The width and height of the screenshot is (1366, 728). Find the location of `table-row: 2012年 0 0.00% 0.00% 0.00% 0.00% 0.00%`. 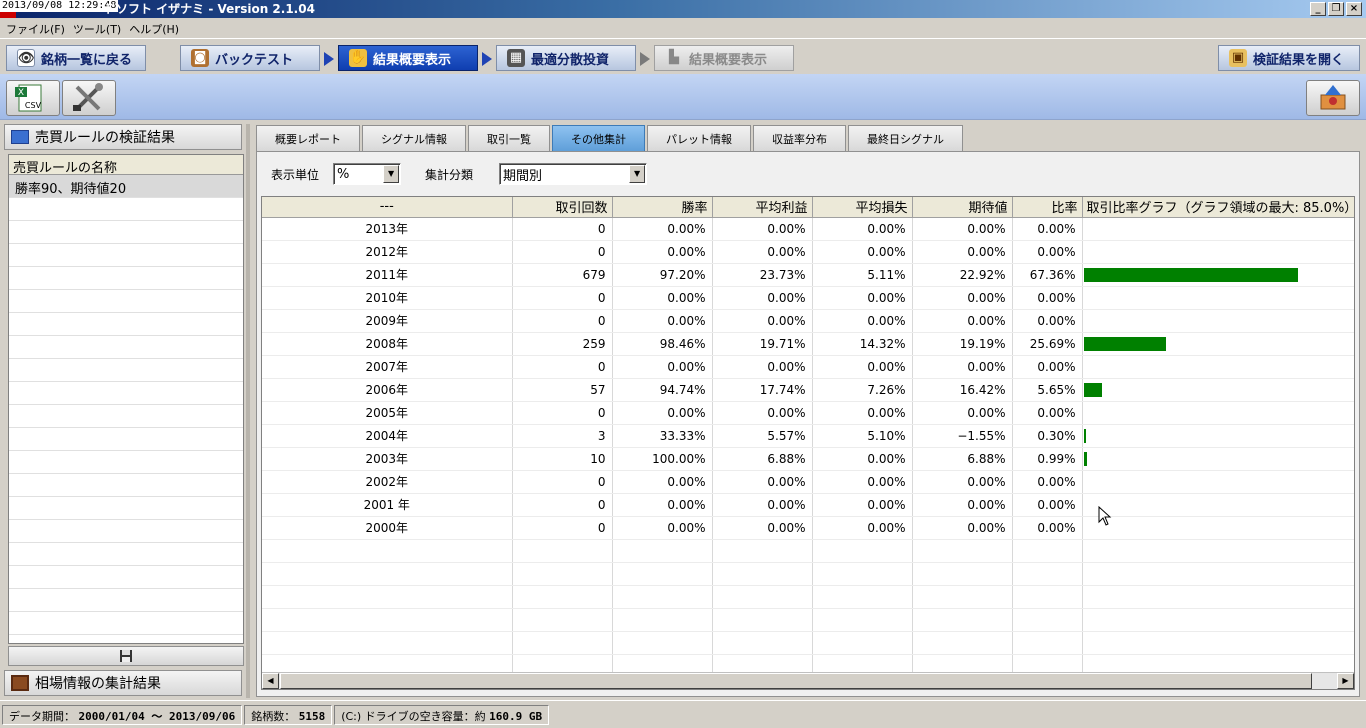

table-row: 2012年 0 0.00% 0.00% 0.00% 0.00% 0.00% is located at coordinates (808, 252).